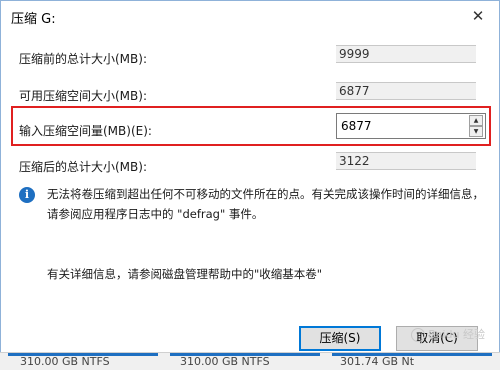 The height and width of the screenshot is (370, 500). What do you see at coordinates (476, 131) in the screenshot?
I see `spin-down-icon: ▼` at bounding box center [476, 131].